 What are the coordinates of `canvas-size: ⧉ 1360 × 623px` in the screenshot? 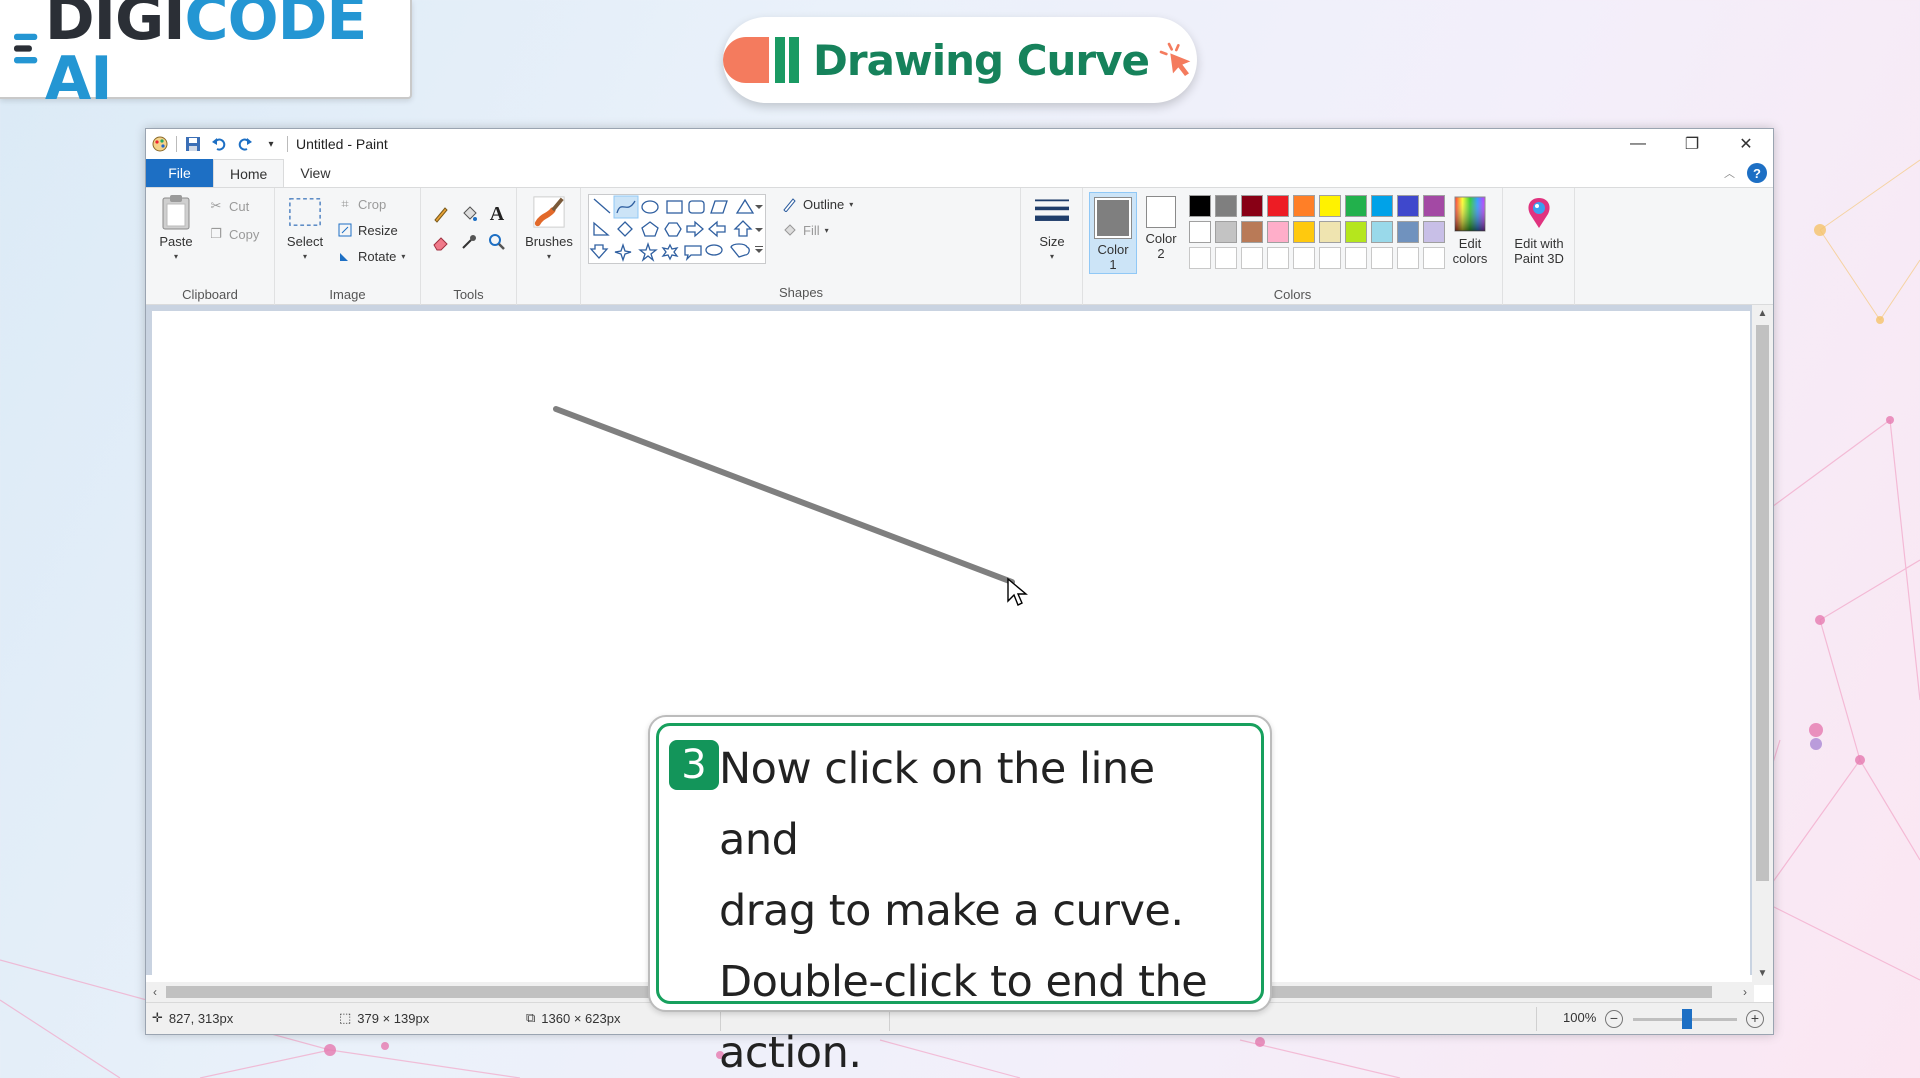 It's located at (573, 1018).